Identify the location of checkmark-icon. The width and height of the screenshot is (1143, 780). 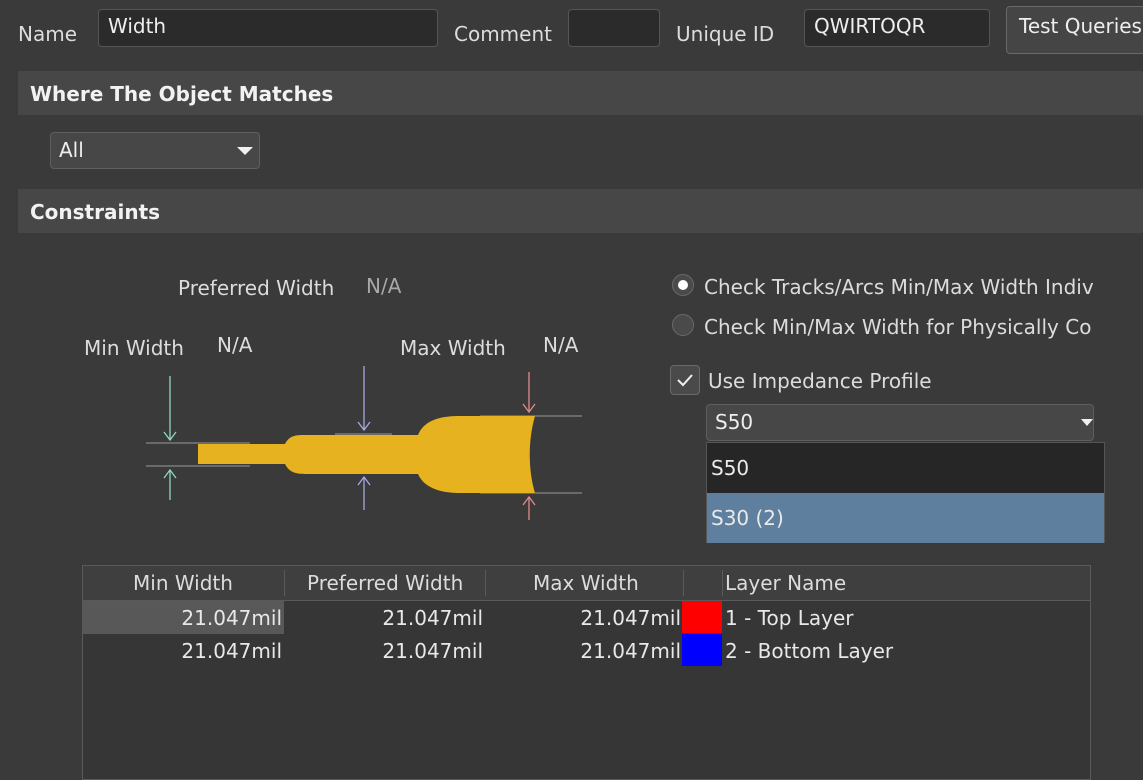
(685, 380).